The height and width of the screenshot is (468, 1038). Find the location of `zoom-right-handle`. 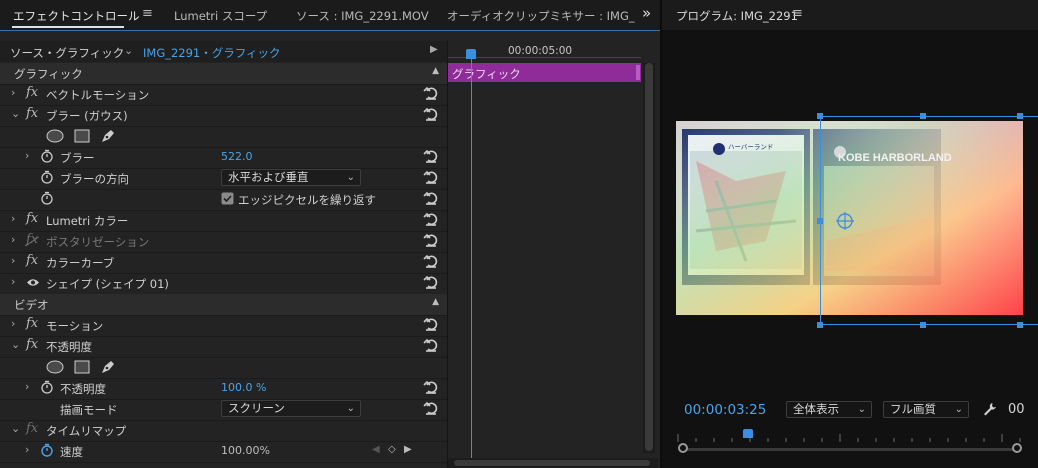

zoom-right-handle is located at coordinates (1017, 448).